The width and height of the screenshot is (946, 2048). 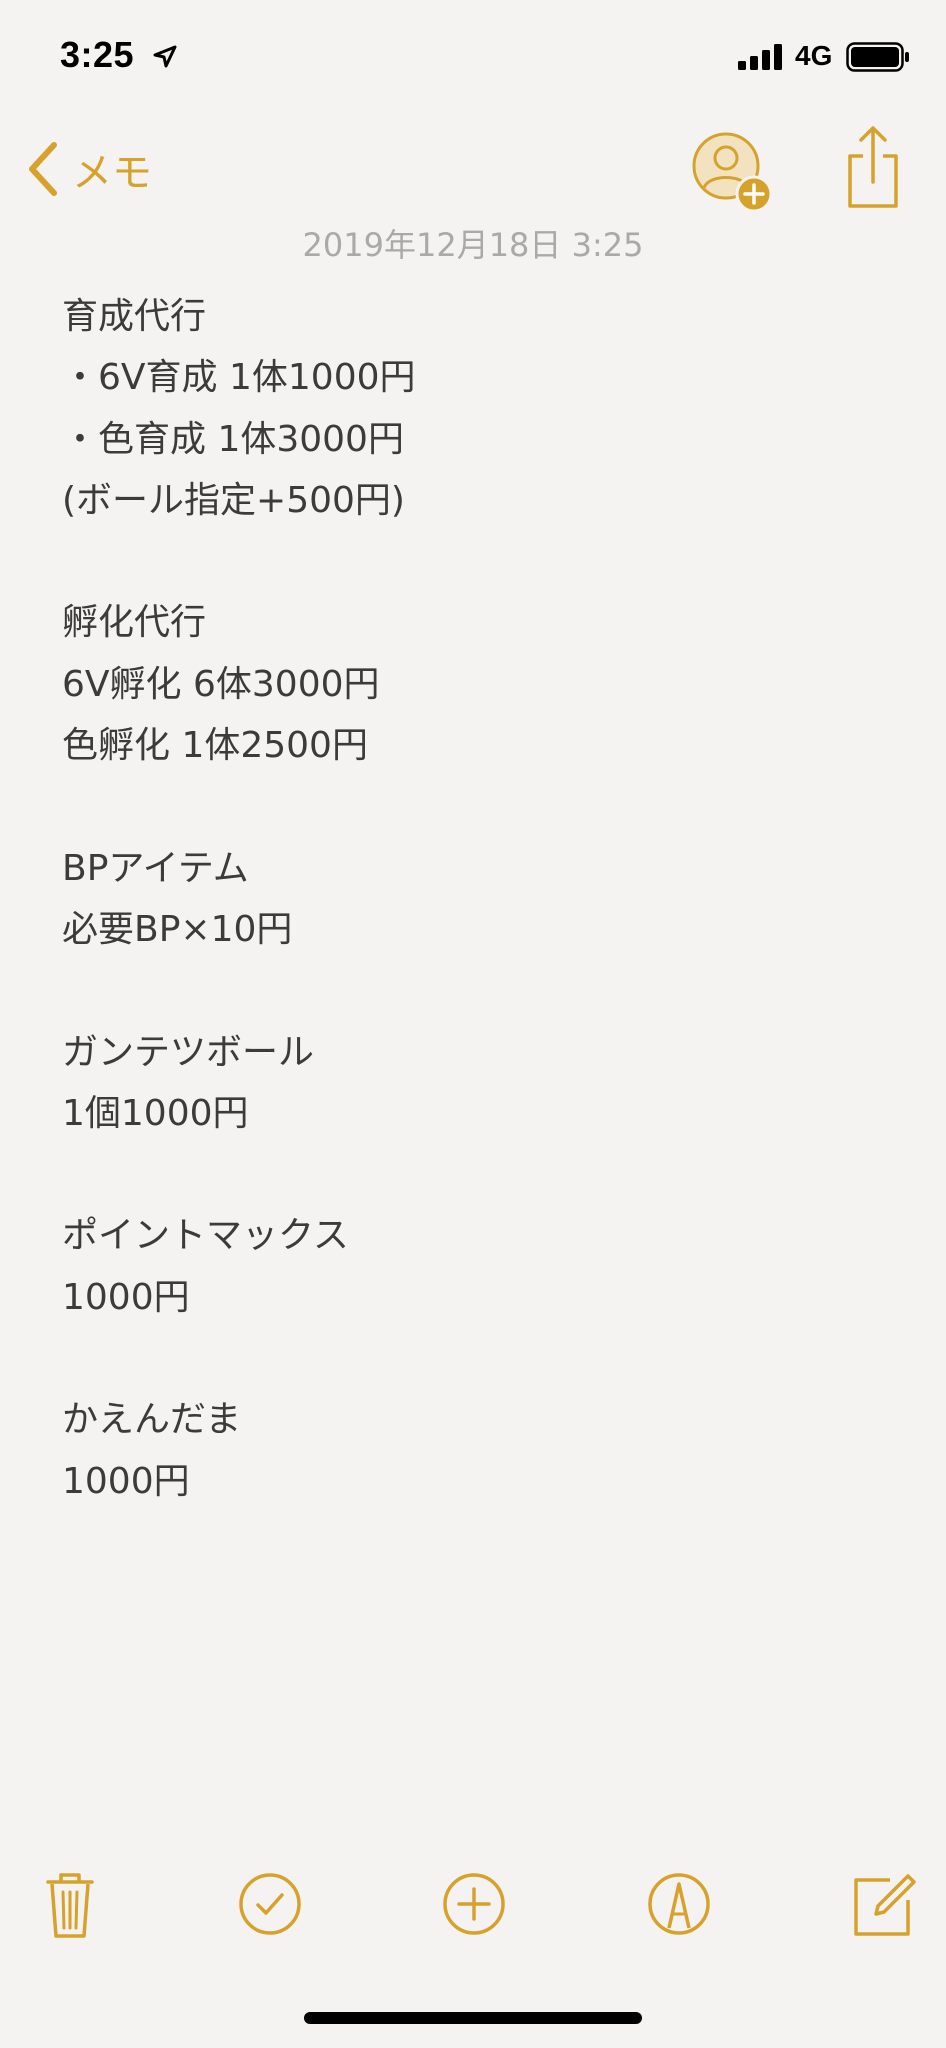 What do you see at coordinates (270, 1904) in the screenshot?
I see `checkmark-circle-icon` at bounding box center [270, 1904].